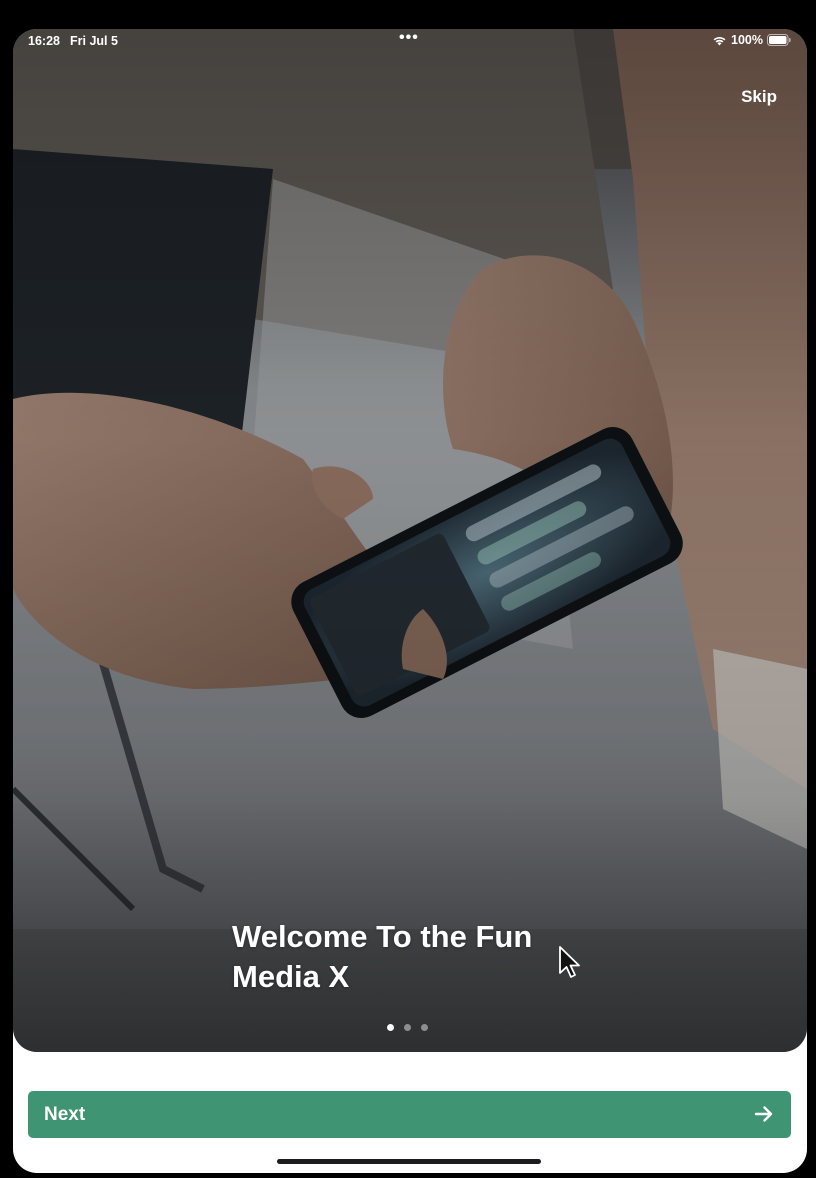 This screenshot has width=816, height=1178. What do you see at coordinates (94, 41) in the screenshot?
I see `status-date: Fri Jul 5` at bounding box center [94, 41].